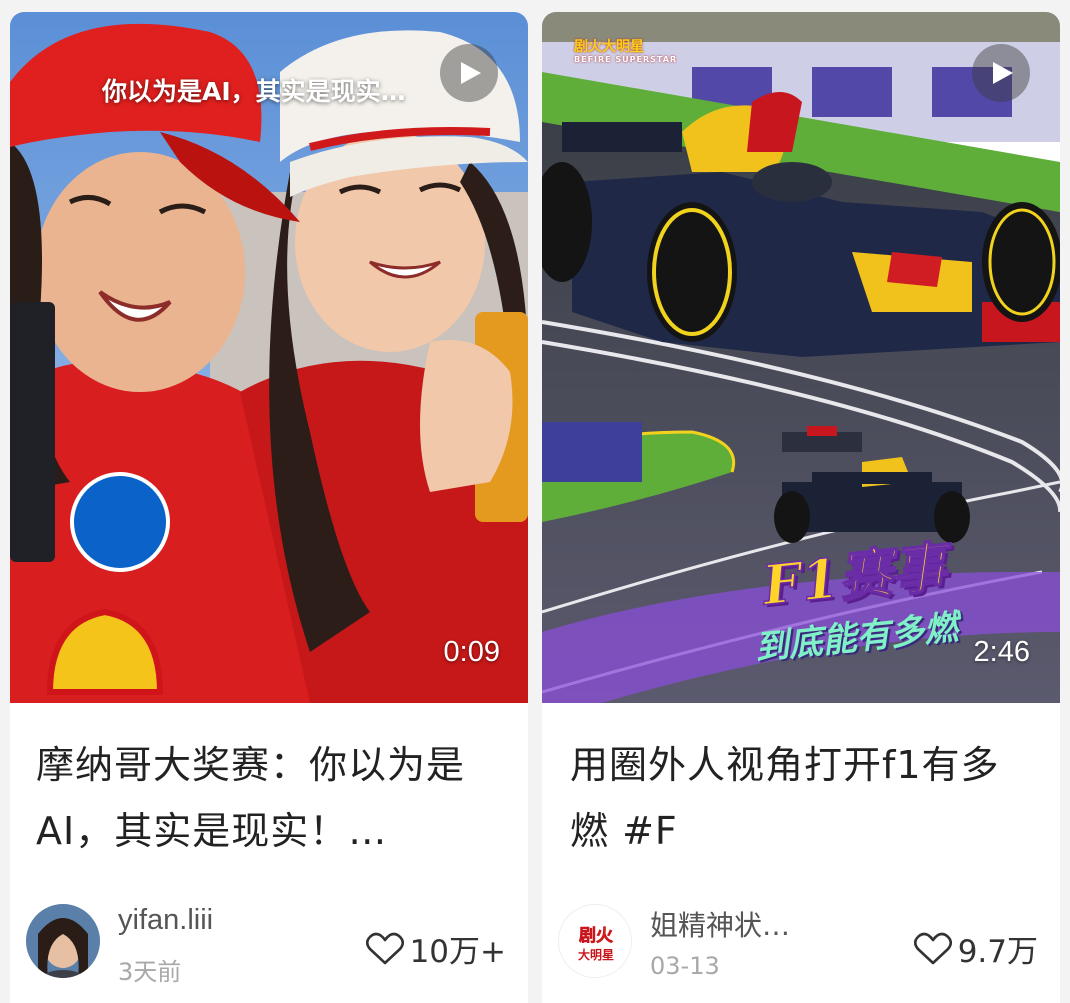  I want to click on svg-text: 大明星, so click(596, 954).